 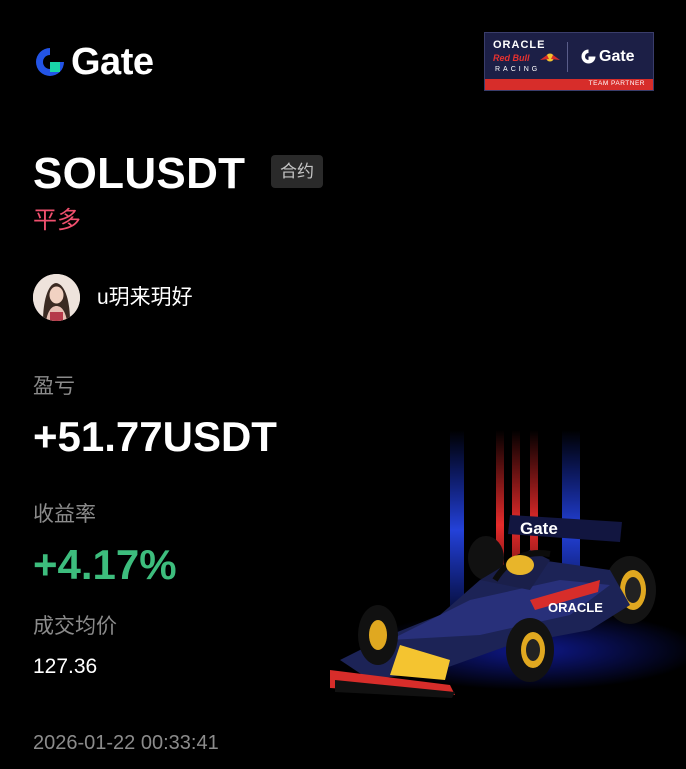 What do you see at coordinates (519, 45) in the screenshot?
I see `oracle-text: ORACLE` at bounding box center [519, 45].